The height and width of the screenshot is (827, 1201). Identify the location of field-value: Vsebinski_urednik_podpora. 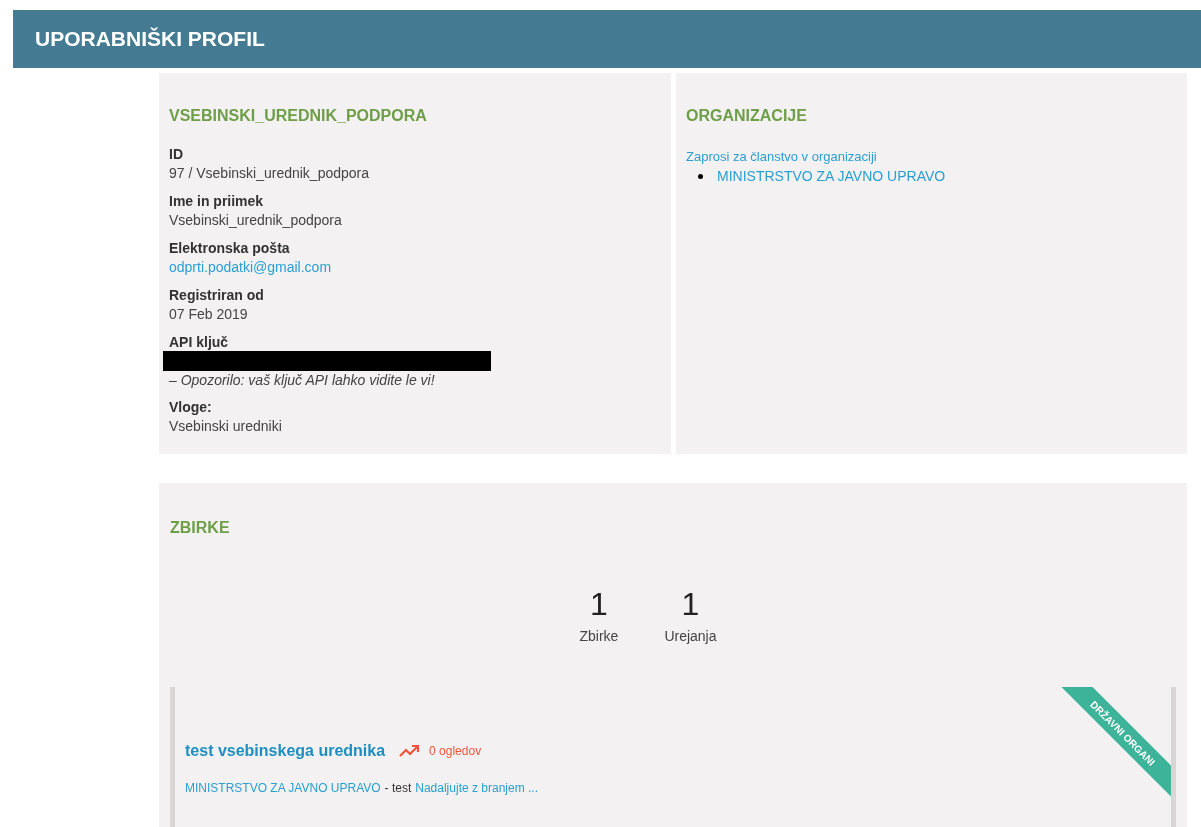
(256, 220).